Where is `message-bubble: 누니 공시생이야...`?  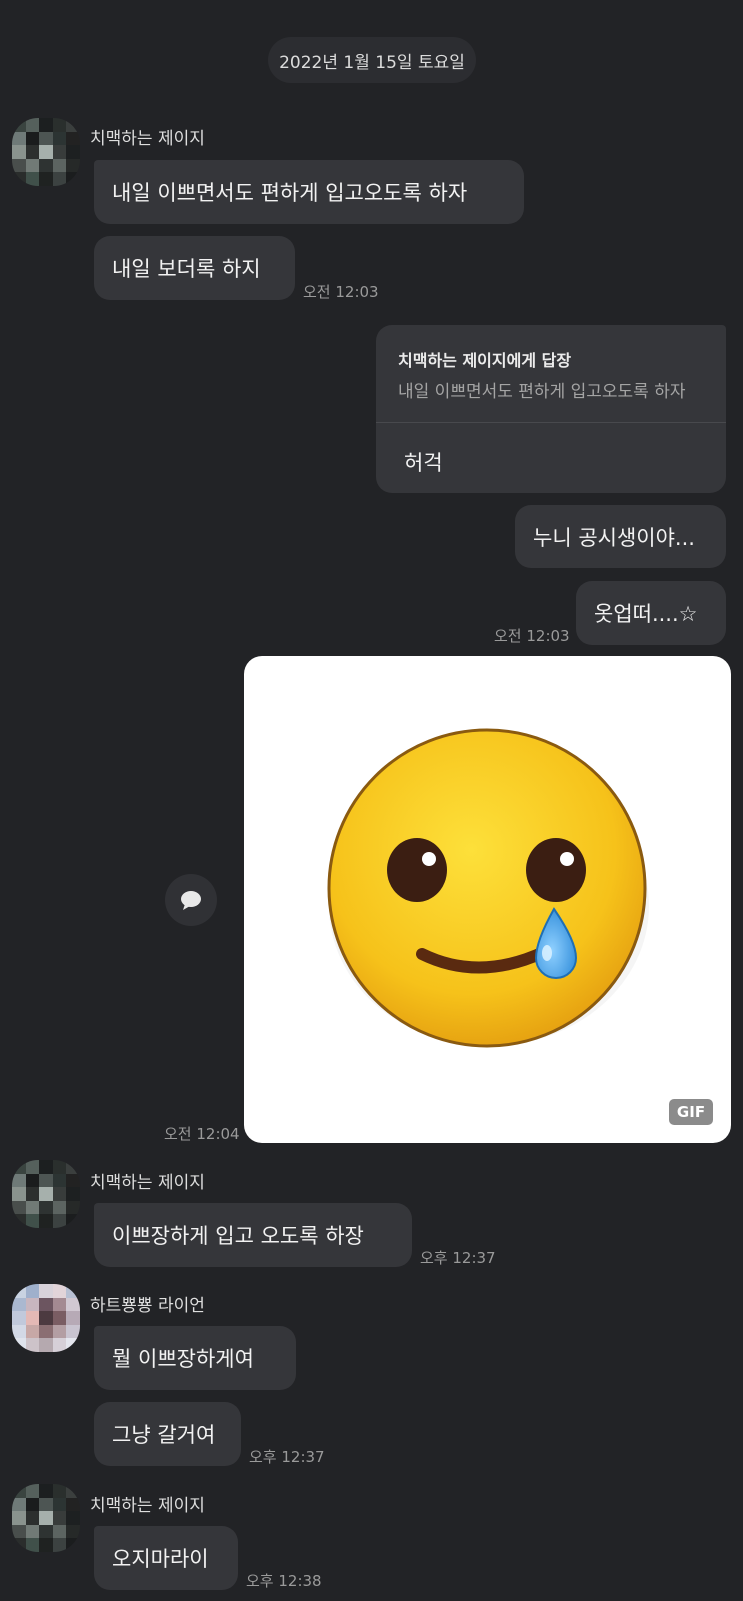 message-bubble: 누니 공시생이야... is located at coordinates (620, 536).